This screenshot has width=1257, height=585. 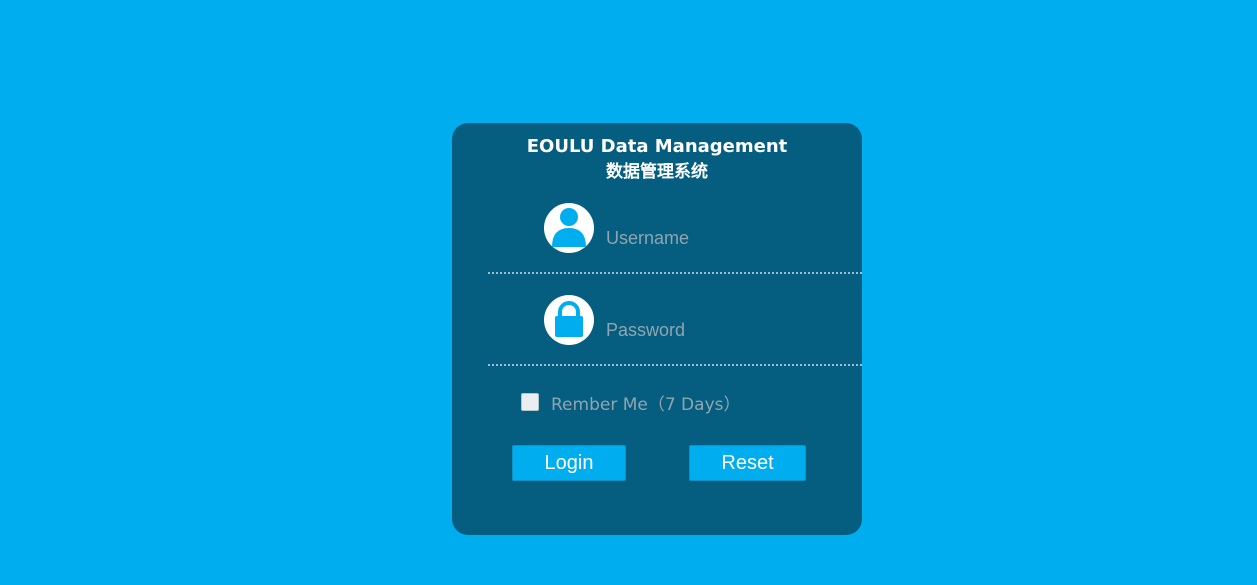 What do you see at coordinates (747, 463) in the screenshot?
I see `reset-button: Reset` at bounding box center [747, 463].